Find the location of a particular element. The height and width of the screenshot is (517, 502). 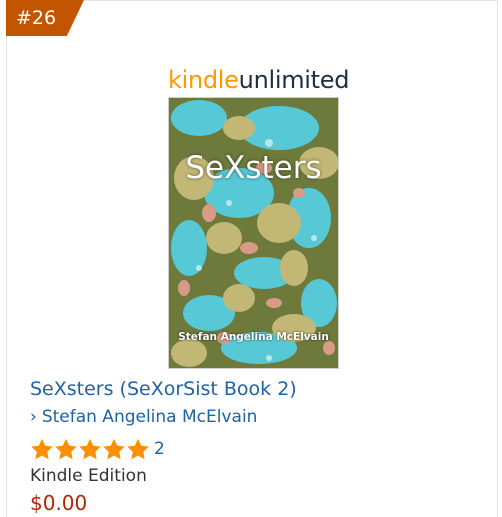

cover-title-text: SeXsters is located at coordinates (253, 168).